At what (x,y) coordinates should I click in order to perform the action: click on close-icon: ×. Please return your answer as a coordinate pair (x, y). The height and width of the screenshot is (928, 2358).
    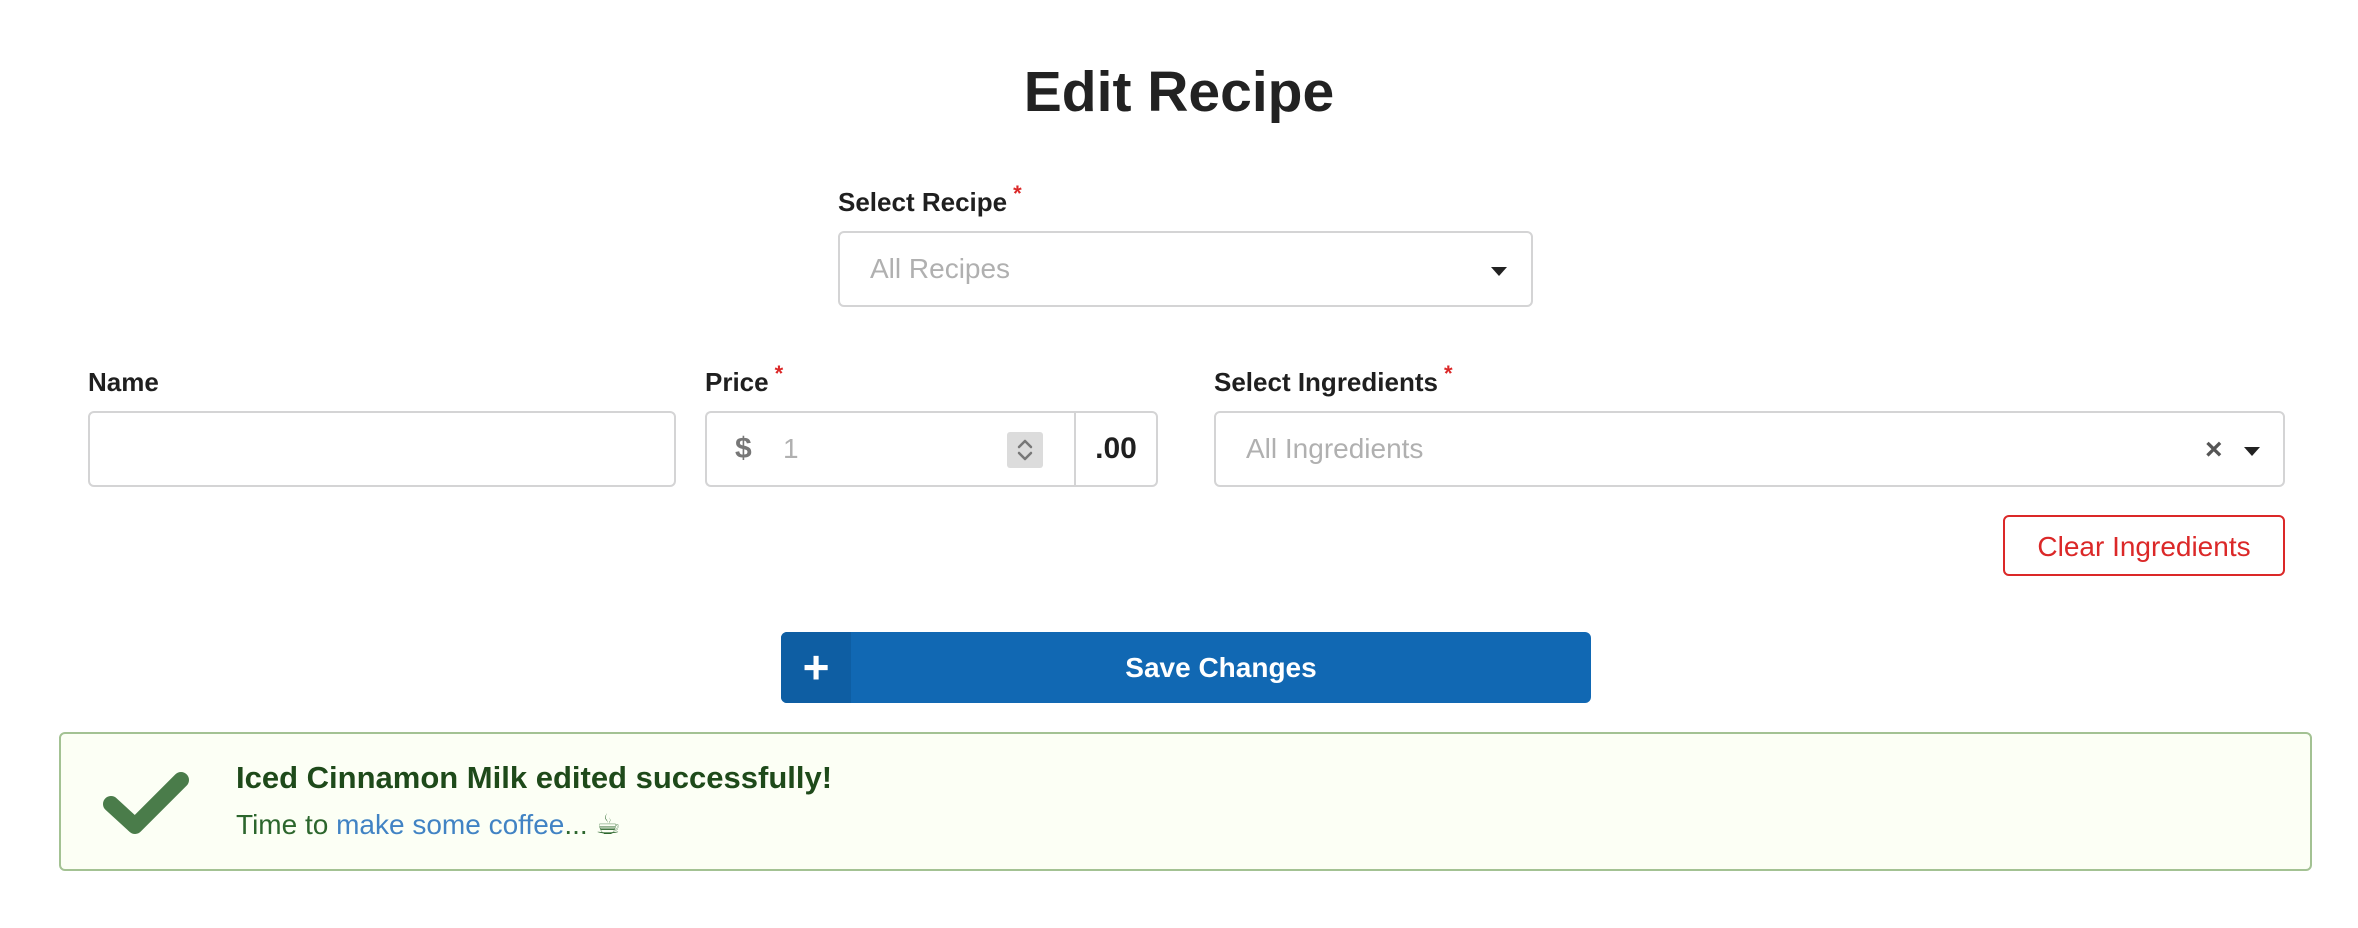
    Looking at the image, I should click on (2214, 450).